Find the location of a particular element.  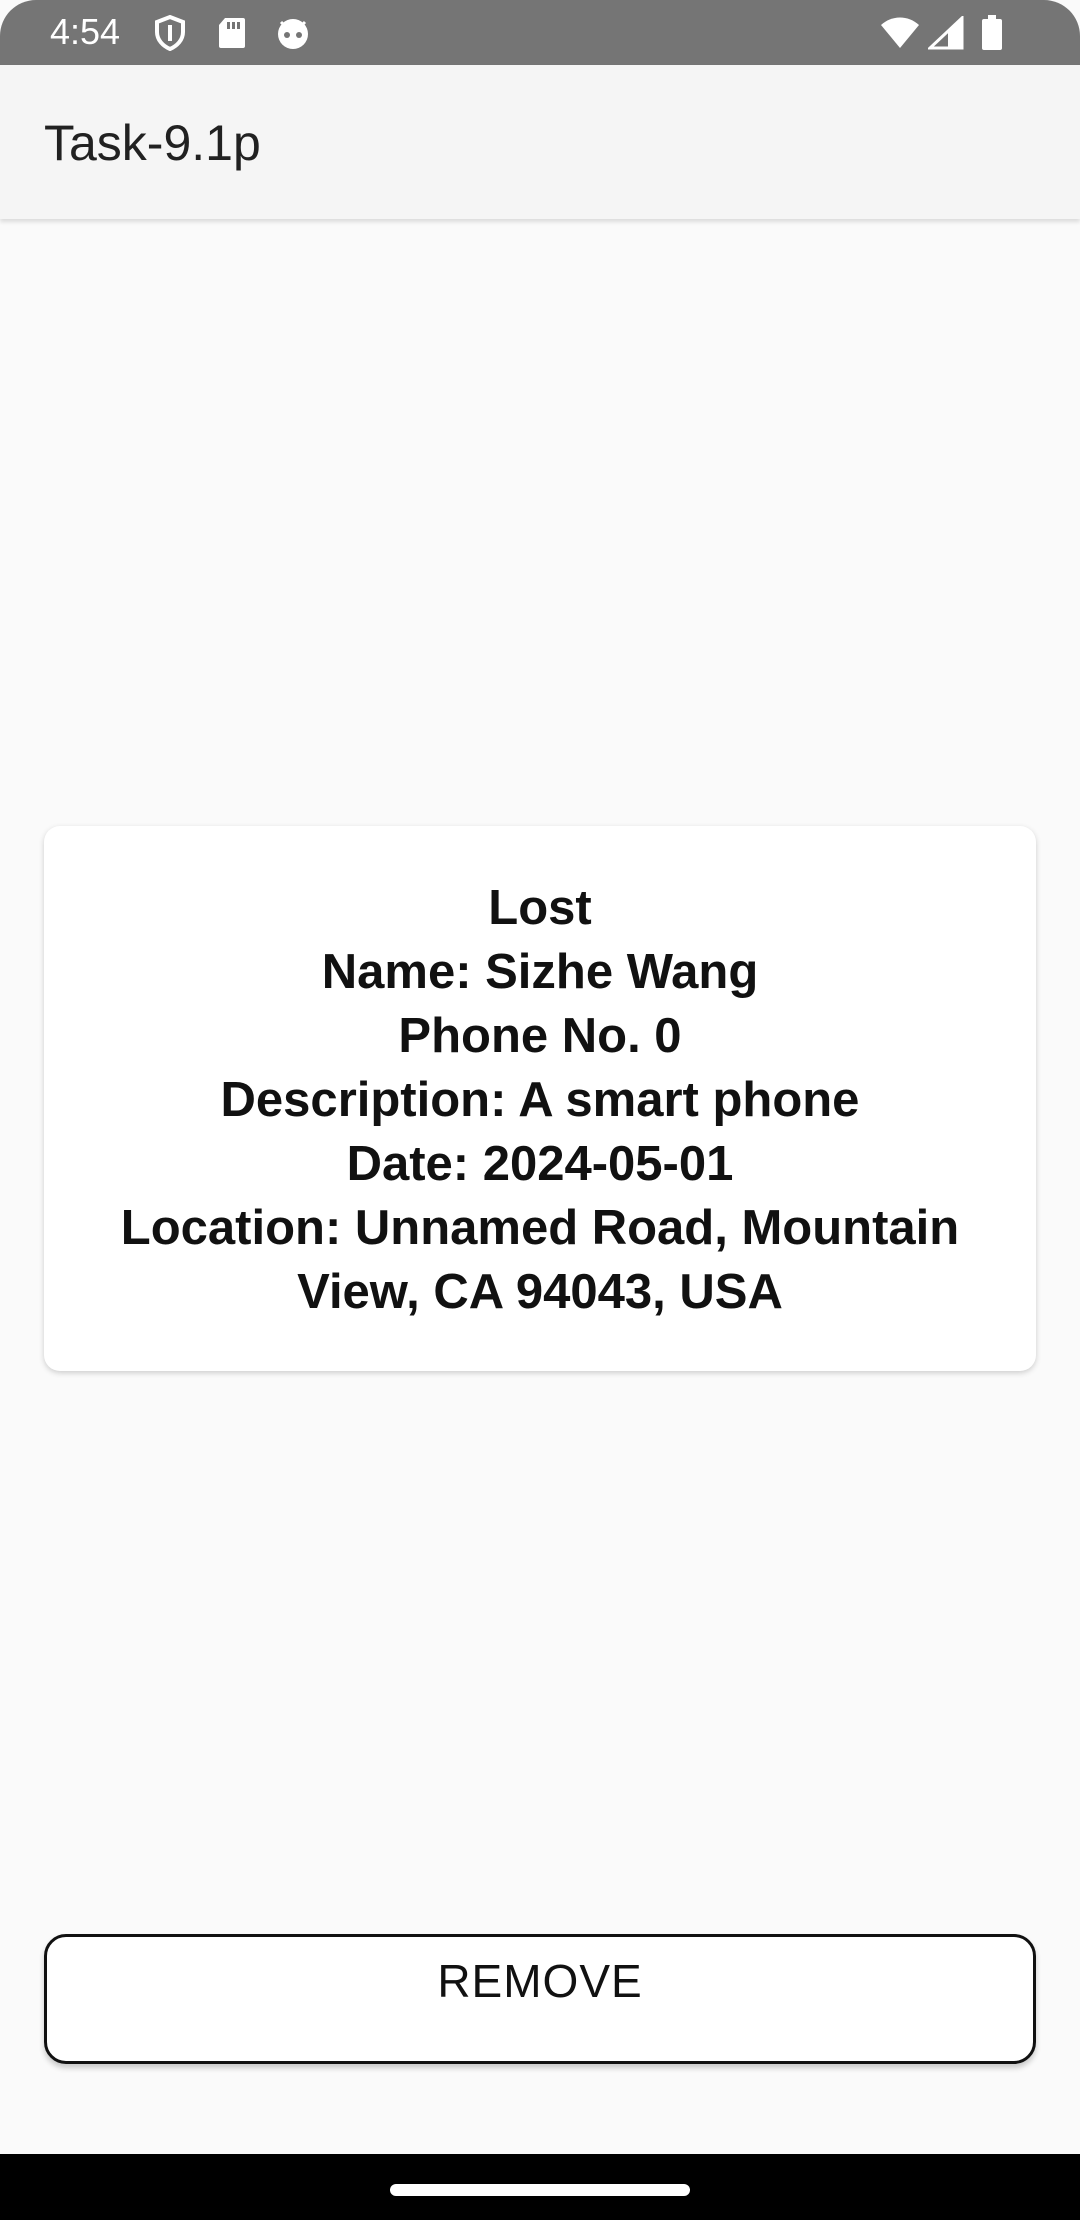

status-time: 4:54 is located at coordinates (85, 31).